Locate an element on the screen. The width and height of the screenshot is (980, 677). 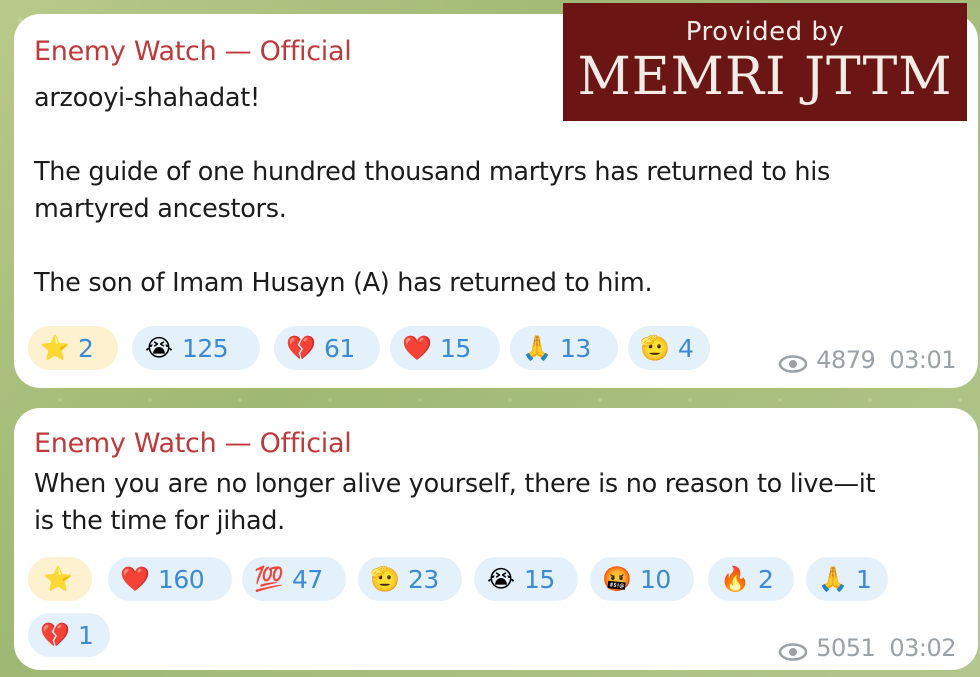
watermark-caption: Provided by is located at coordinates (765, 32).